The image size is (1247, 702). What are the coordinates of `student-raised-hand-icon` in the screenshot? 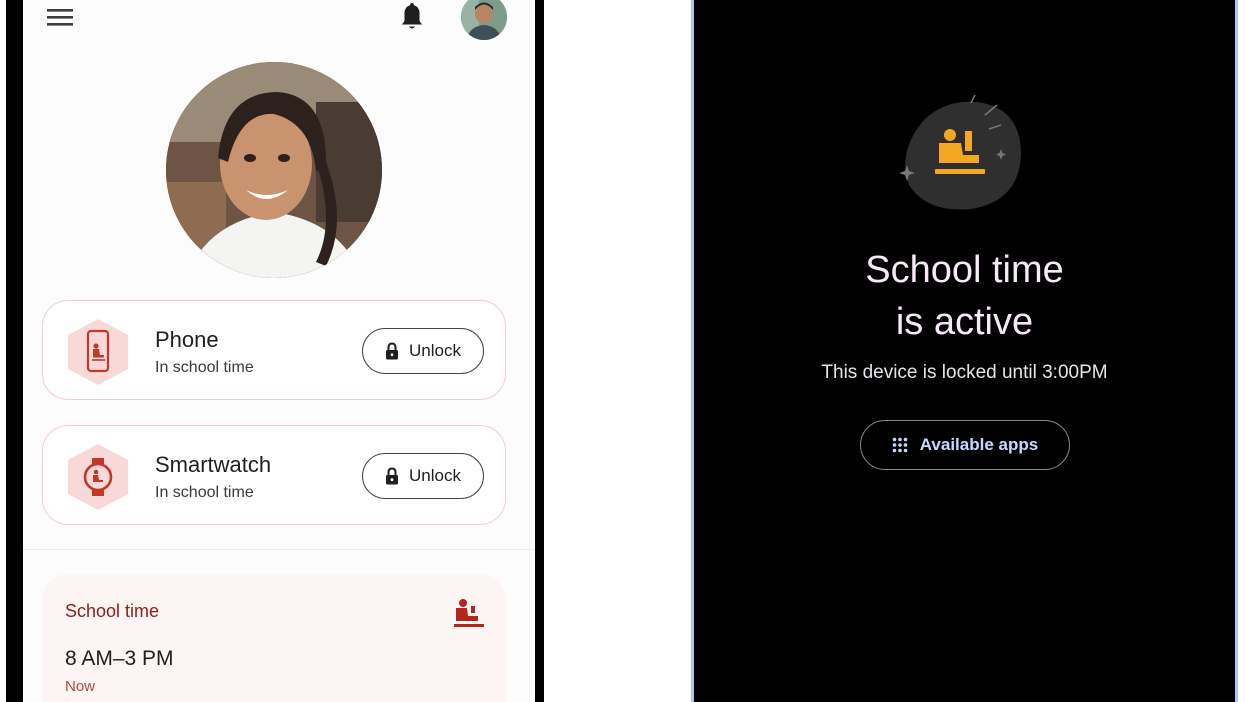 It's located at (960, 152).